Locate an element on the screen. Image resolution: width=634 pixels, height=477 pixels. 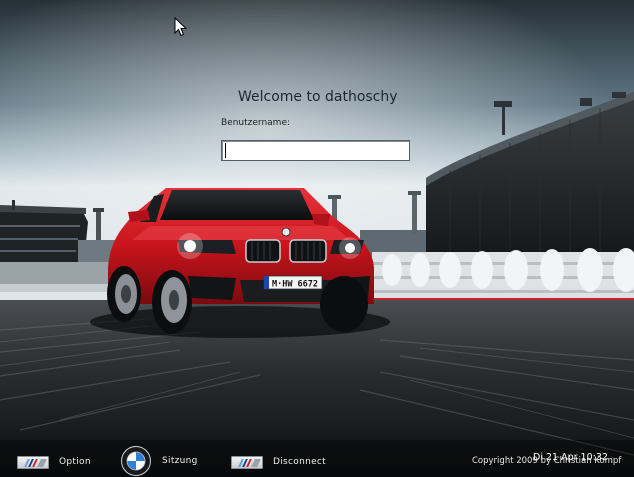
option-button: Option is located at coordinates (54, 462).